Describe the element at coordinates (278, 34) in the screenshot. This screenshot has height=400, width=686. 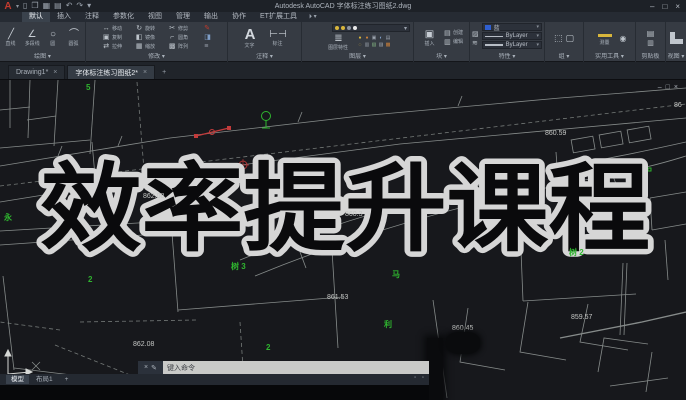
I see `dimension-icon: ⊢⊣` at that location.